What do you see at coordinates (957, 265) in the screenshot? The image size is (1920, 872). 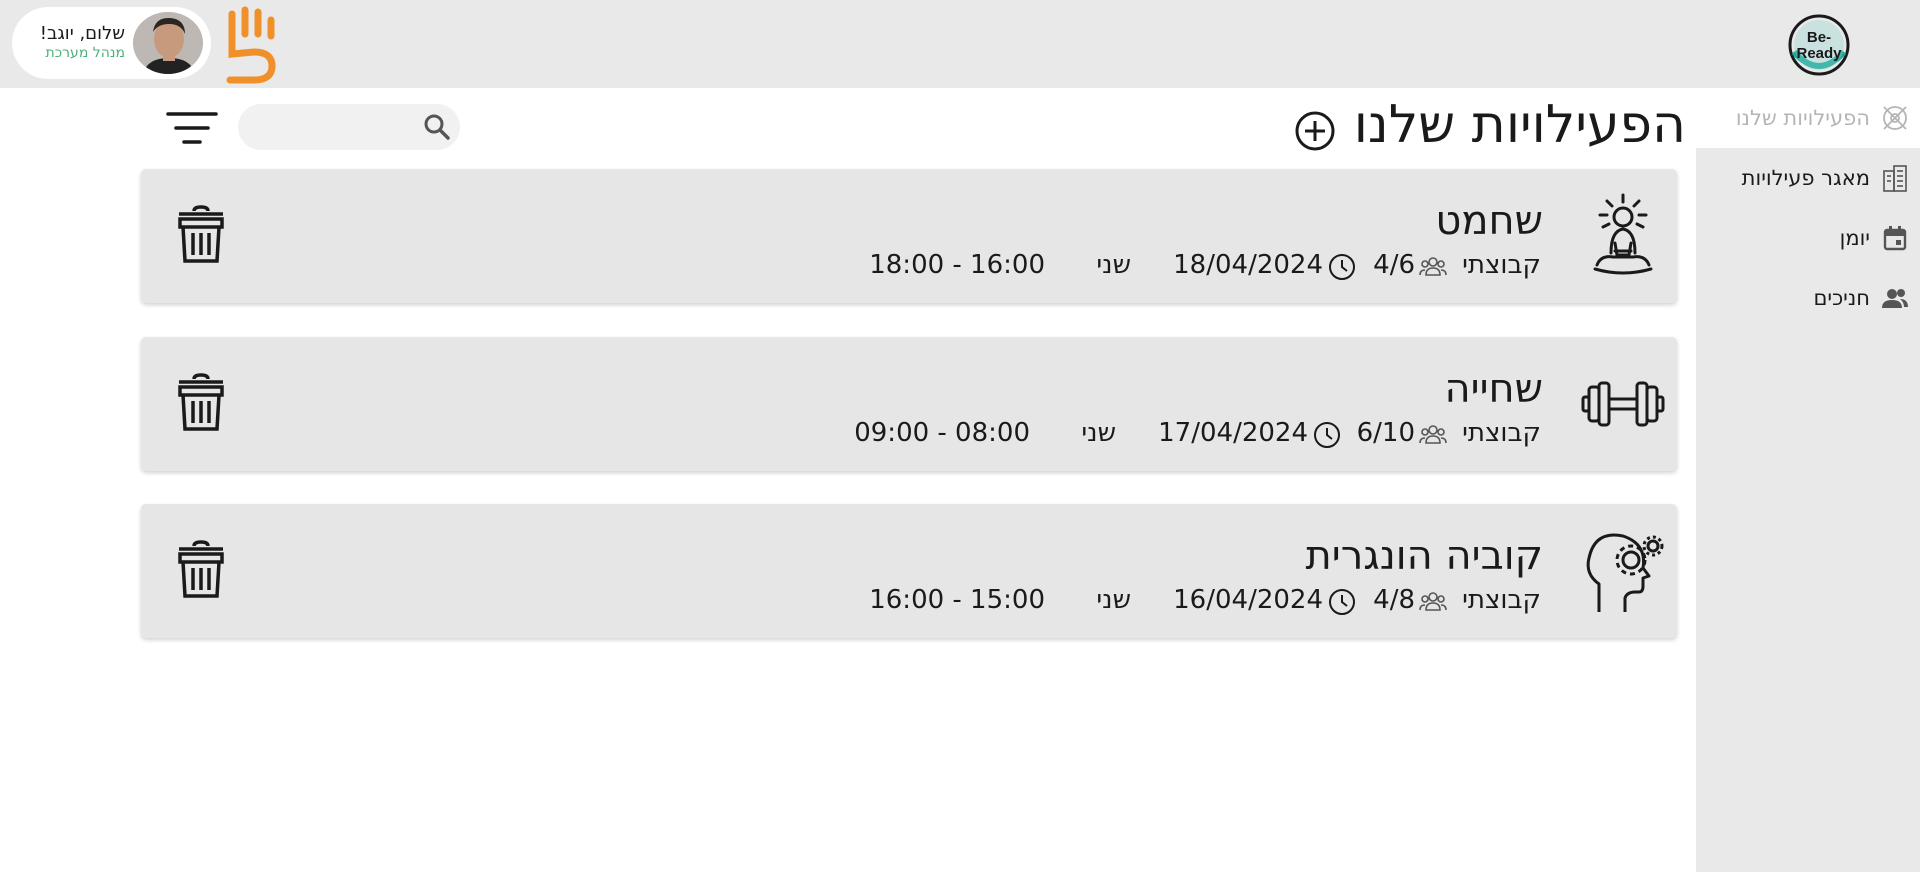 I see `activity-time: 18:00 - 16:00` at bounding box center [957, 265].